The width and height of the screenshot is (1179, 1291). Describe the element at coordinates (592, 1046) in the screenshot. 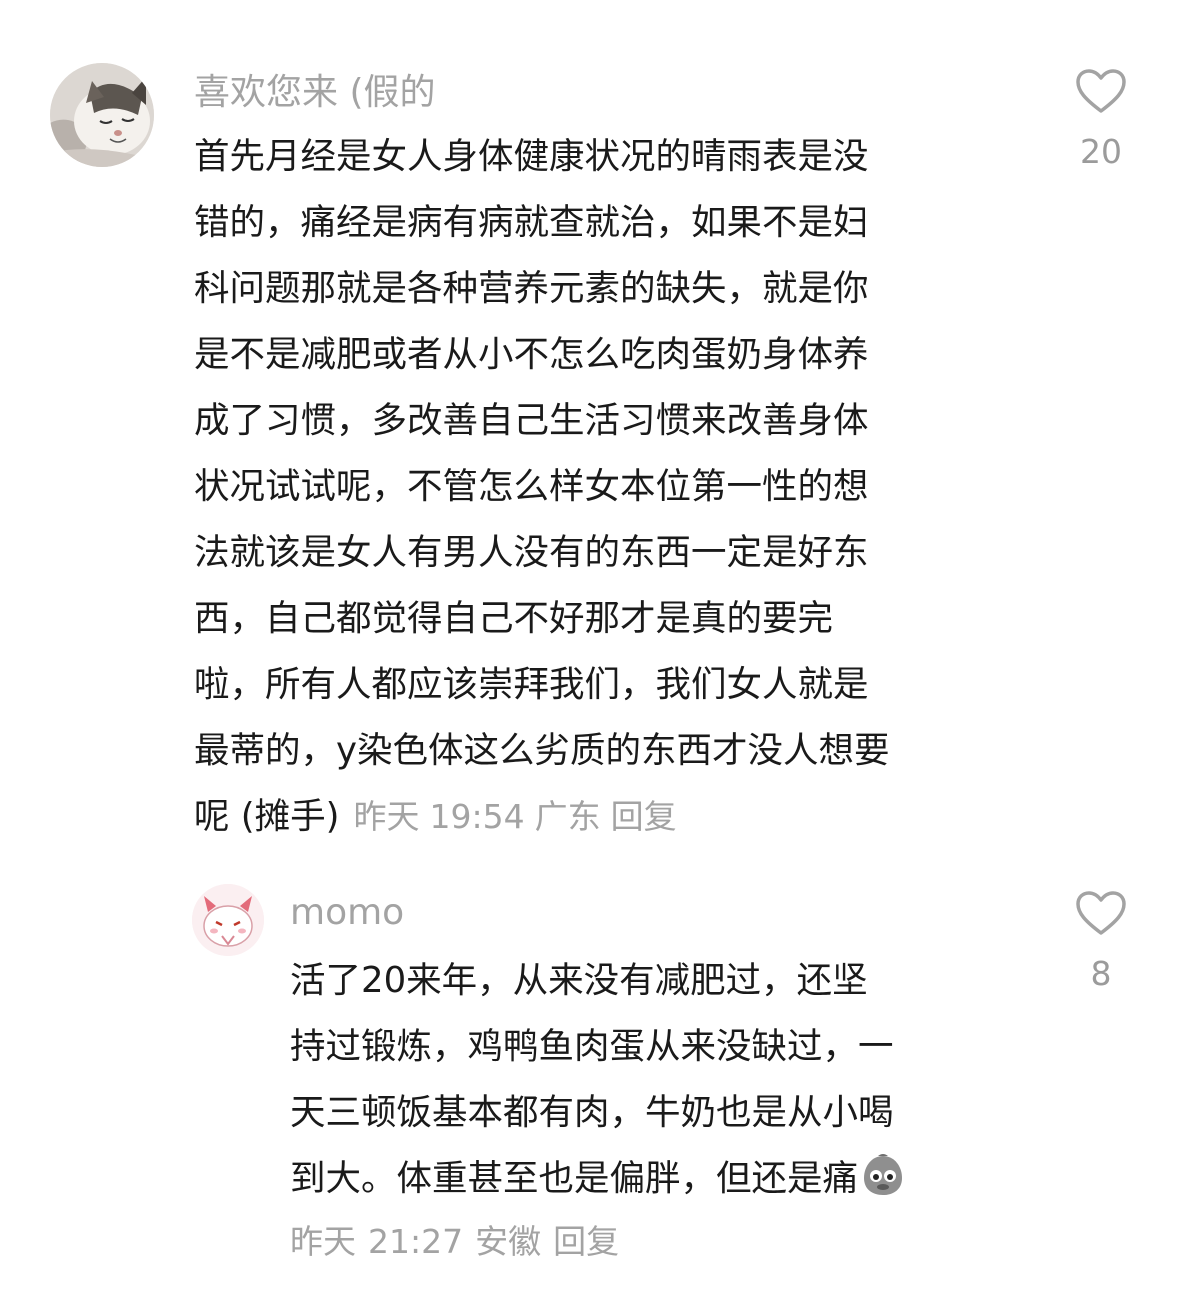

I see `comment-line: 持过锻炼，鸡鸭鱼肉蛋从来没缺过，一` at that location.